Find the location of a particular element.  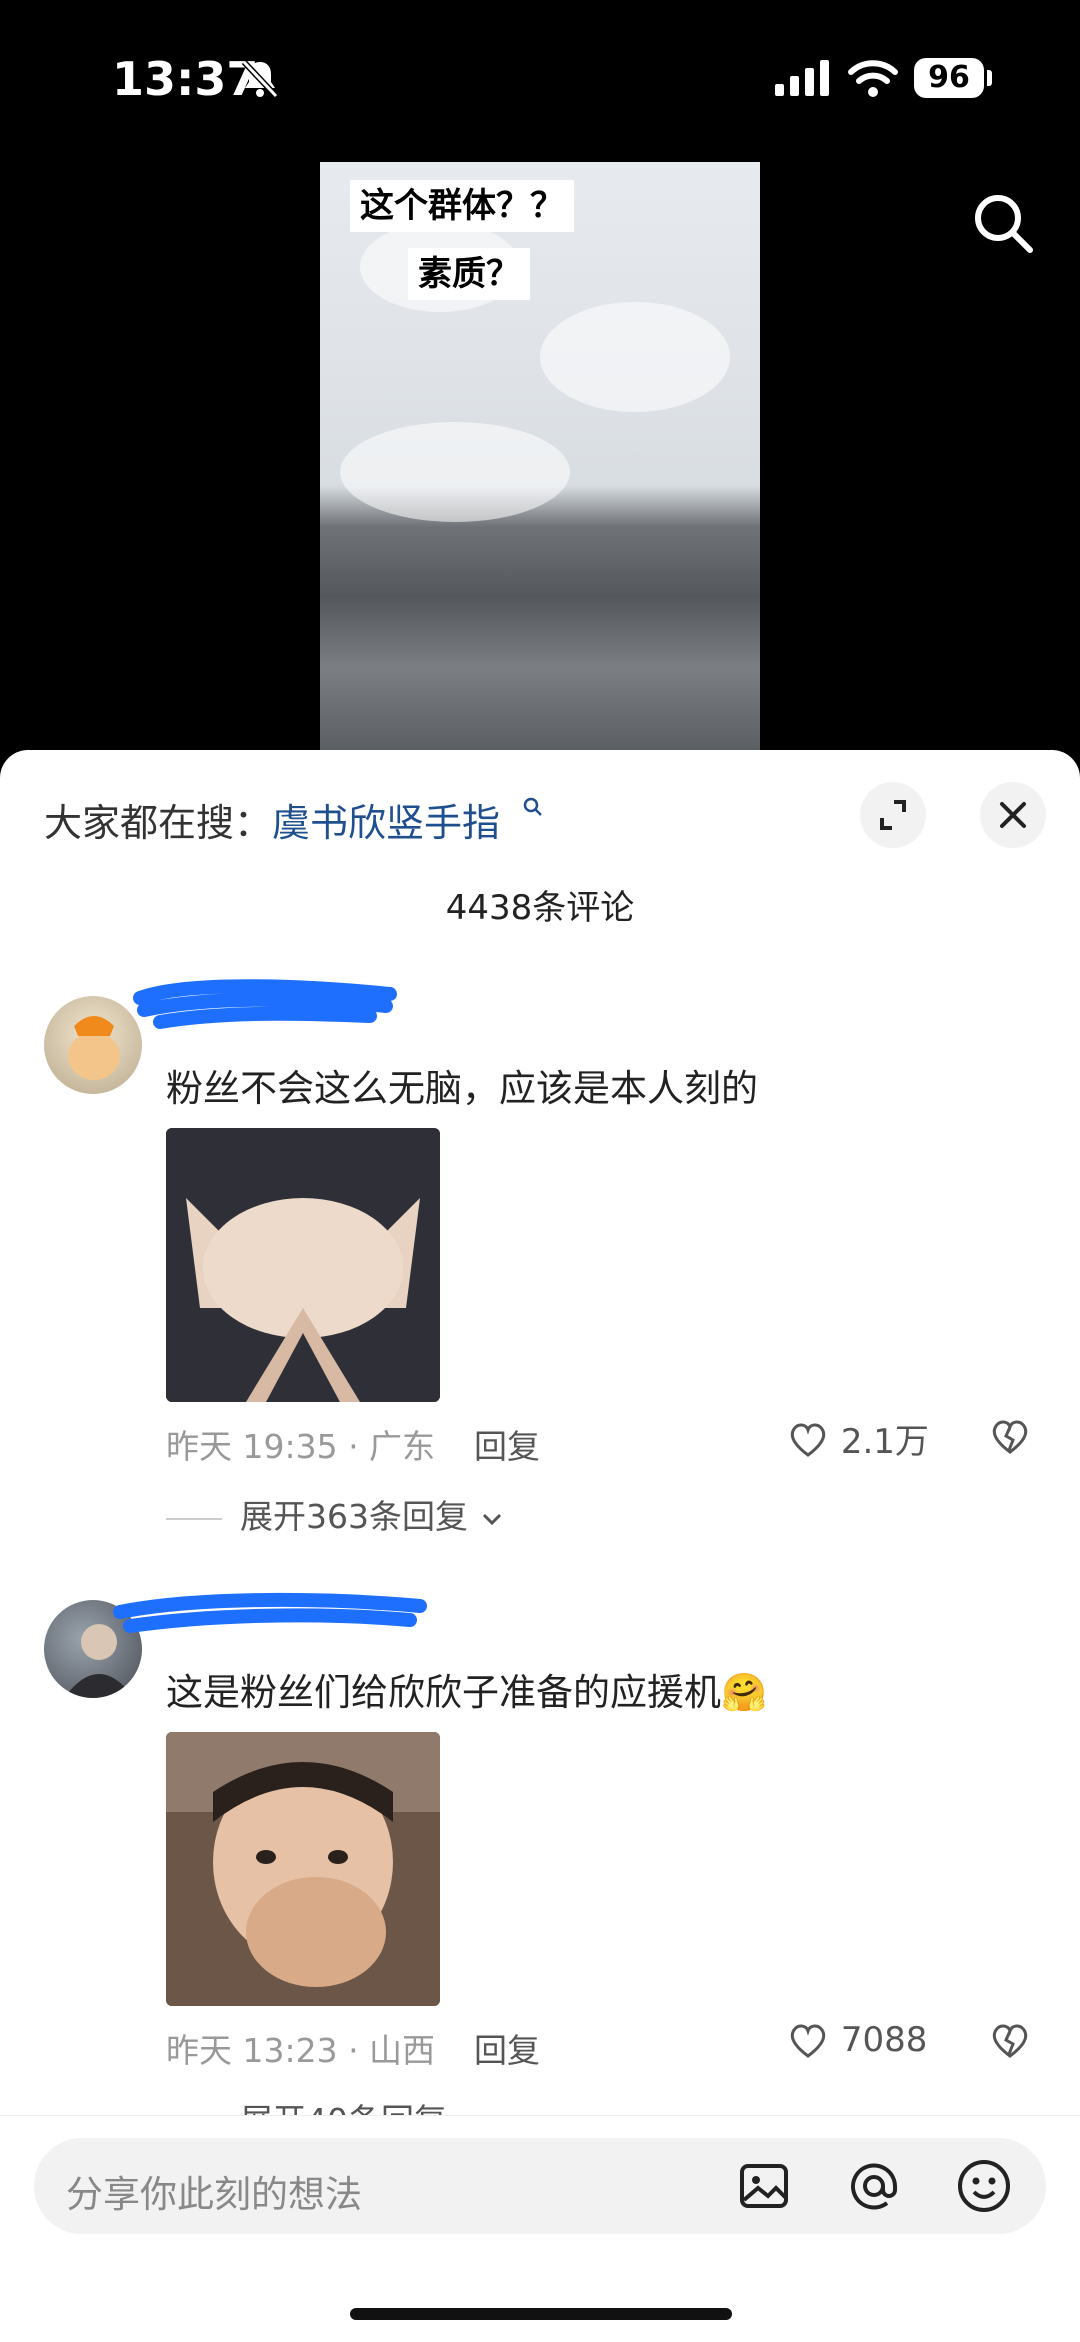

close-icon is located at coordinates (1013, 815).